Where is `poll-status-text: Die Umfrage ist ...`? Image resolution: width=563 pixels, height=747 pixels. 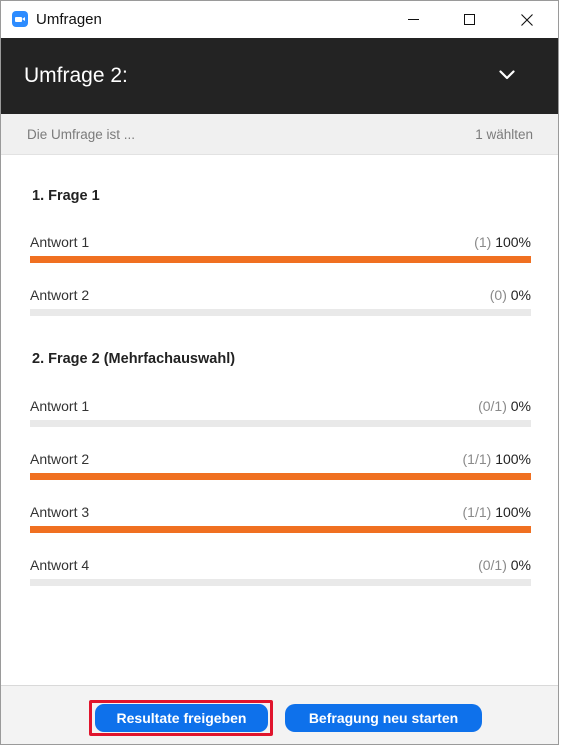
poll-status-text: Die Umfrage ist ... is located at coordinates (81, 134).